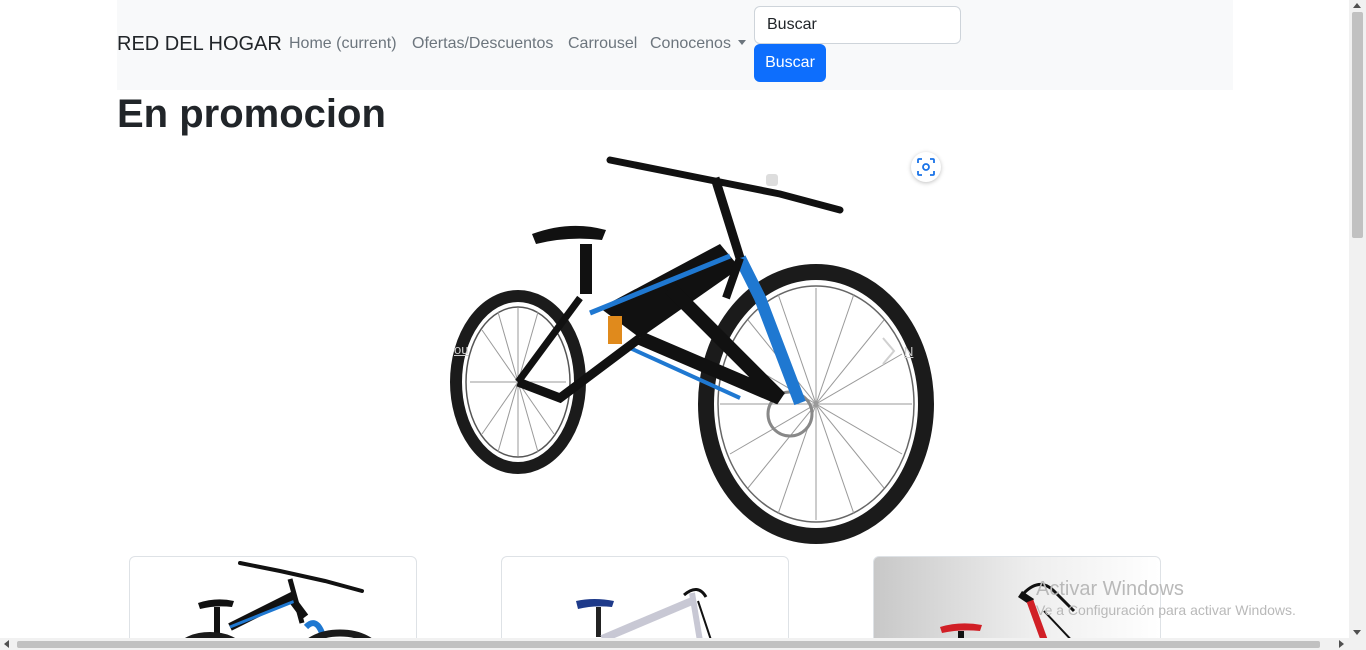  Describe the element at coordinates (889, 351) in the screenshot. I see `chevron-right-icon` at that location.